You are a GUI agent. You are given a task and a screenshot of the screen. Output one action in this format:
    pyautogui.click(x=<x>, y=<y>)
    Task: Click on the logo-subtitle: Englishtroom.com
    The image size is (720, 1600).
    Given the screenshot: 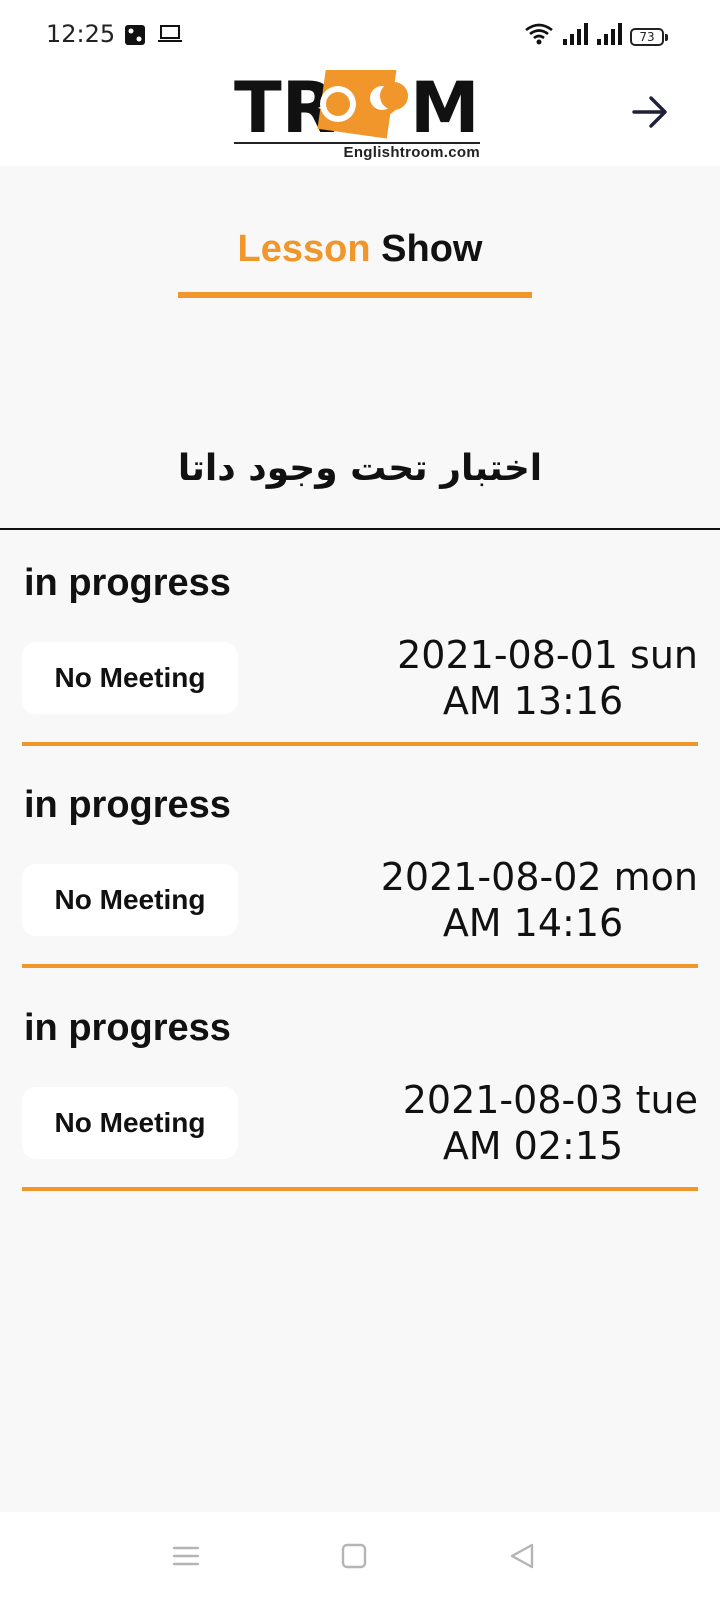 What is the action you would take?
    pyautogui.click(x=411, y=152)
    